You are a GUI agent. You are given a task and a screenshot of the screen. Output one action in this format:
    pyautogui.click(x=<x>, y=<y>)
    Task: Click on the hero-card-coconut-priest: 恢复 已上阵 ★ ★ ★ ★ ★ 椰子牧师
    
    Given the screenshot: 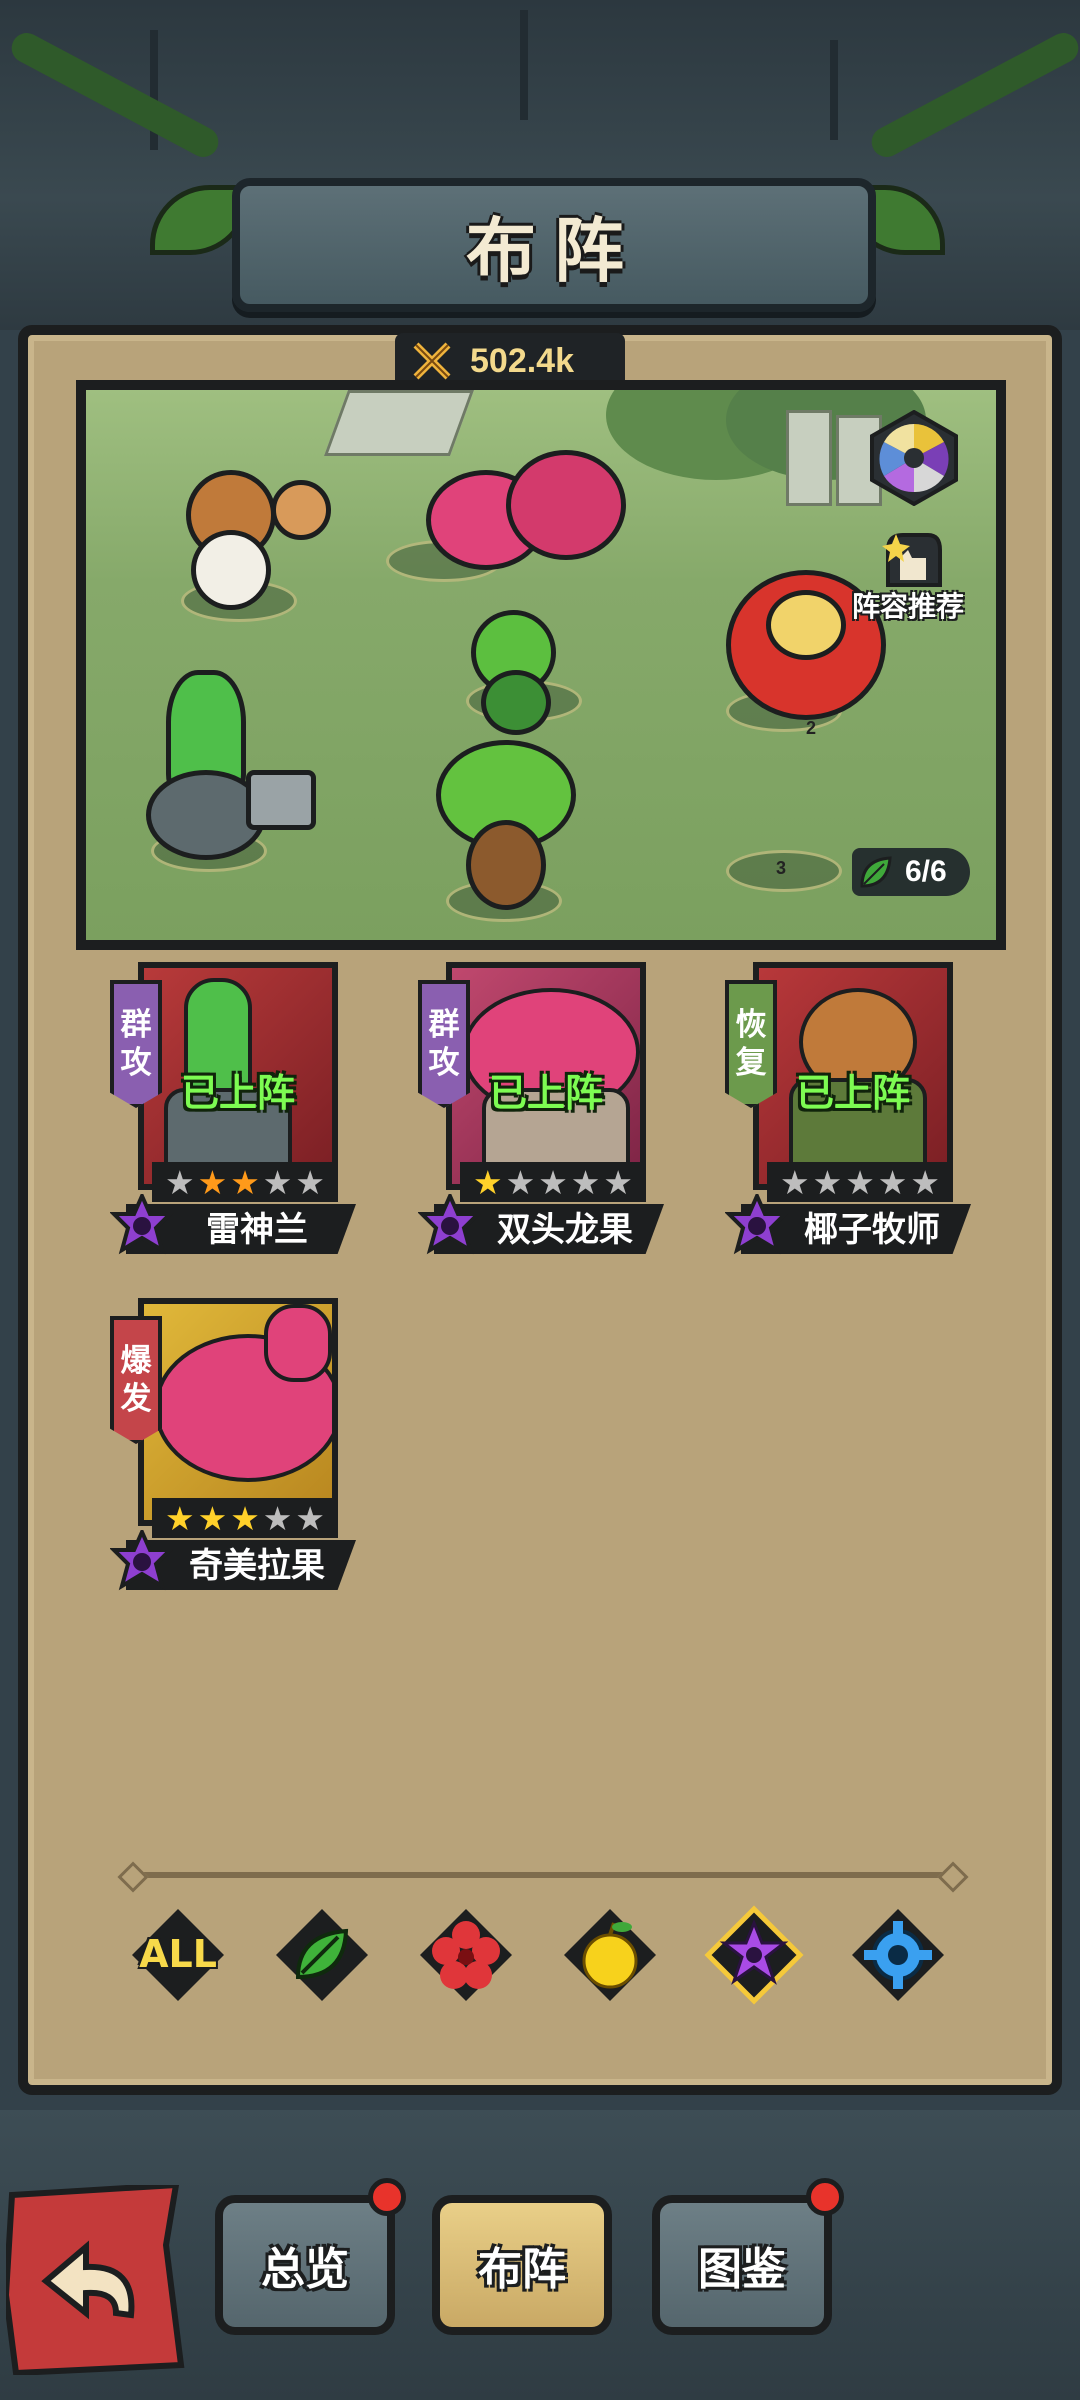 What is the action you would take?
    pyautogui.click(x=850, y=1122)
    